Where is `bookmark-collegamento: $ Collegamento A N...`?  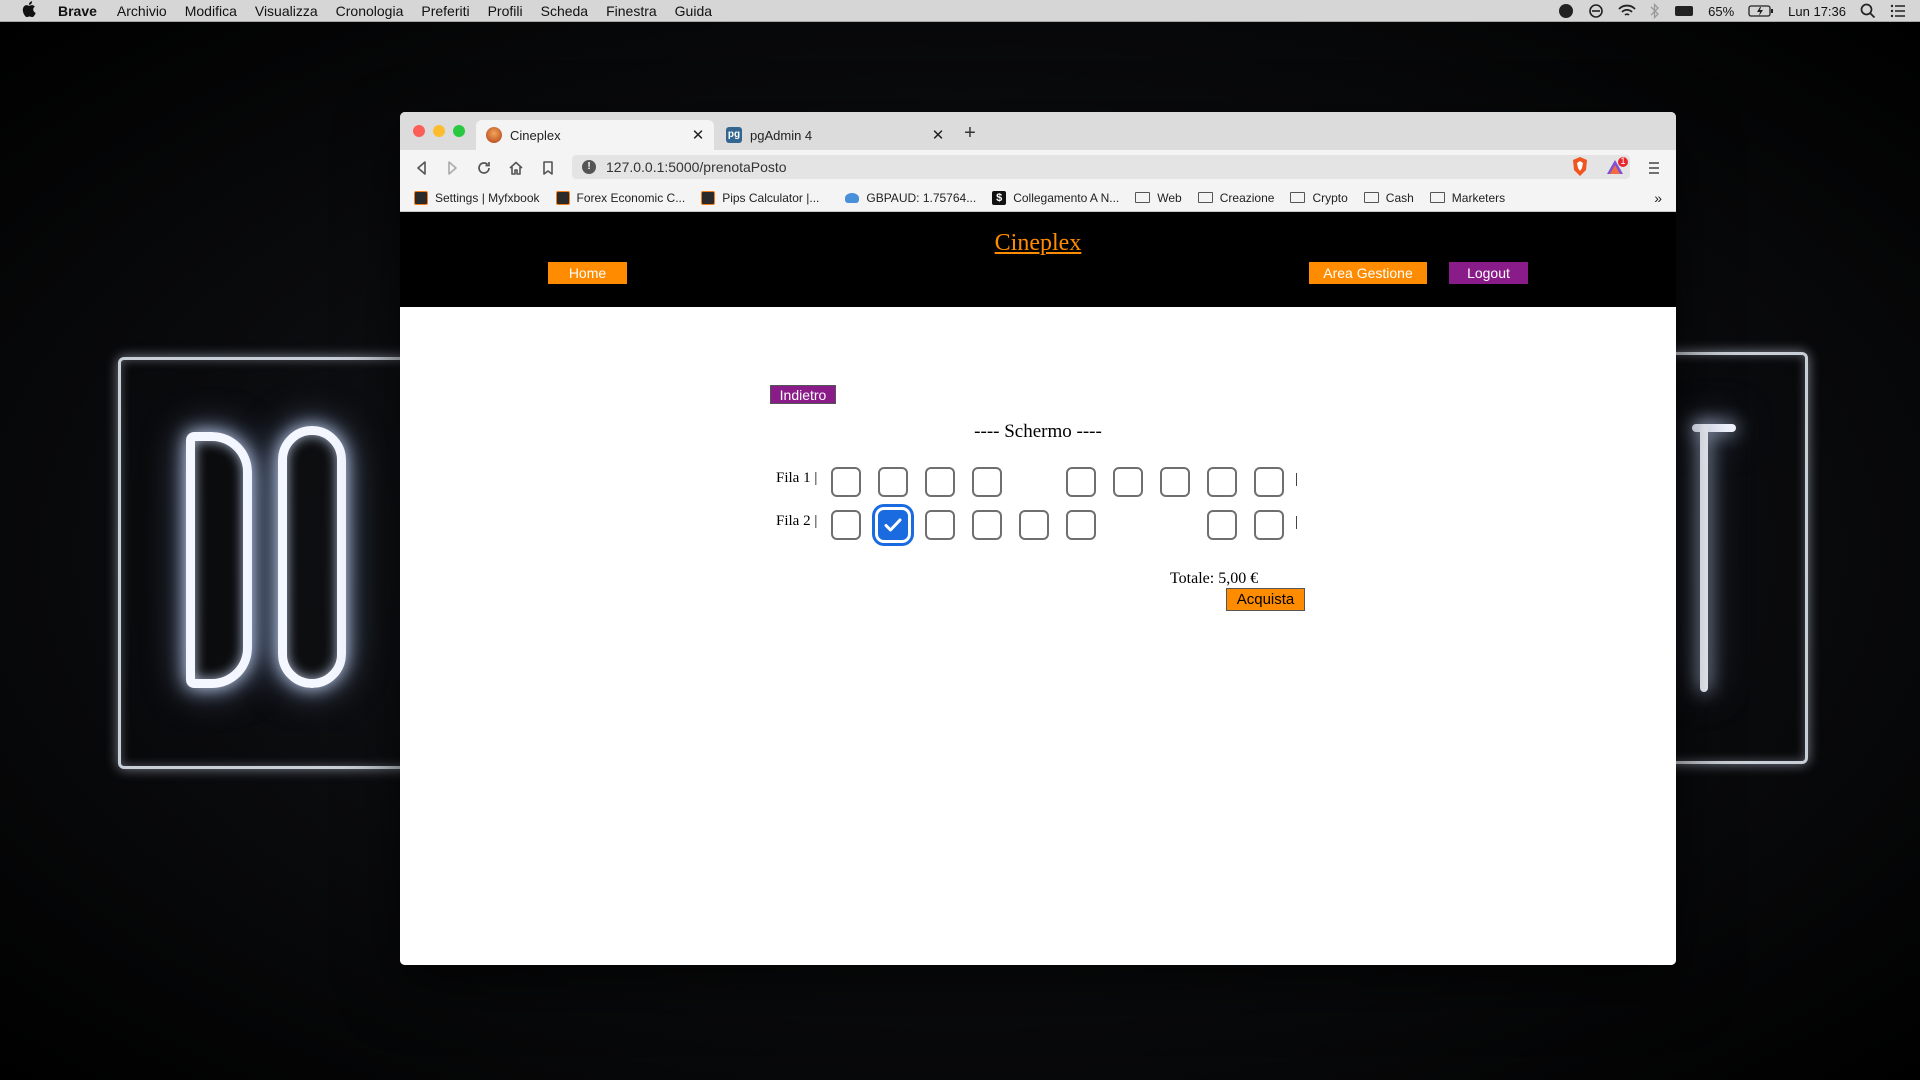
bookmark-collegamento: $ Collegamento A N... is located at coordinates (1055, 197).